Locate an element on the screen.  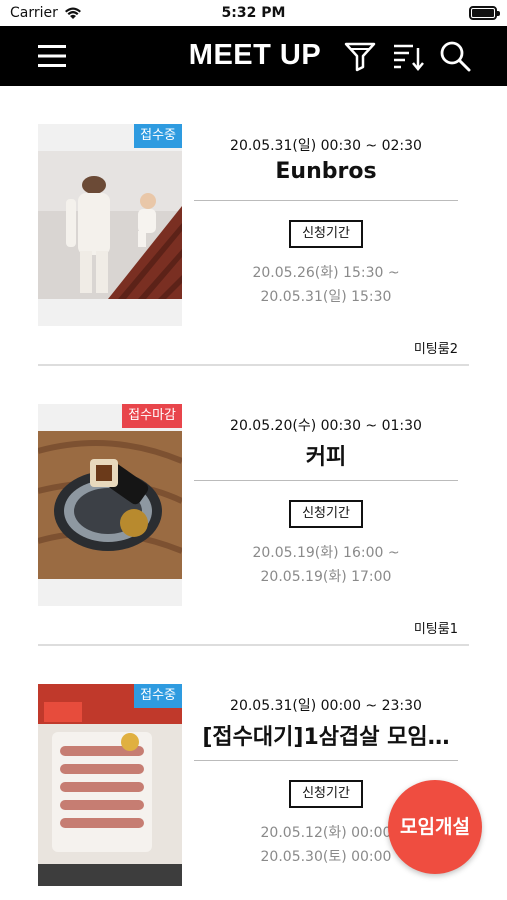
meeting-room: 미팅룸2 is located at coordinates (435, 349).